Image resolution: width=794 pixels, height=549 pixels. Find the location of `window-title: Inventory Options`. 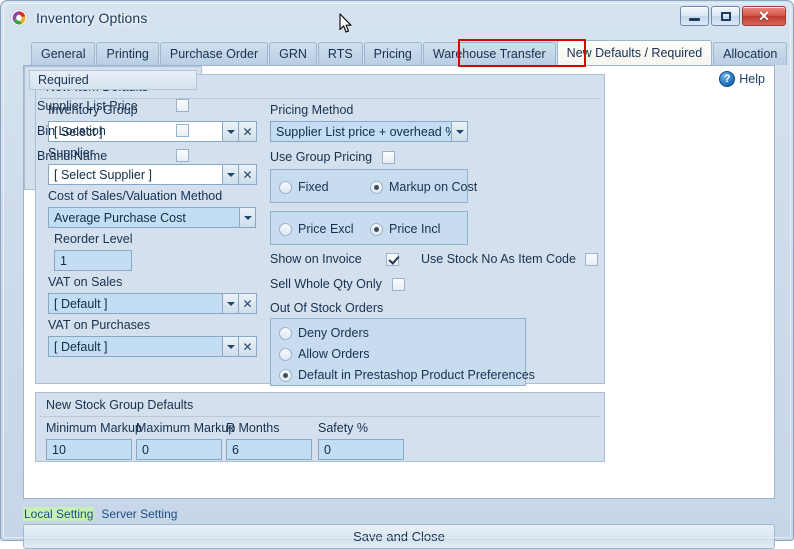

window-title: Inventory Options is located at coordinates (92, 18).